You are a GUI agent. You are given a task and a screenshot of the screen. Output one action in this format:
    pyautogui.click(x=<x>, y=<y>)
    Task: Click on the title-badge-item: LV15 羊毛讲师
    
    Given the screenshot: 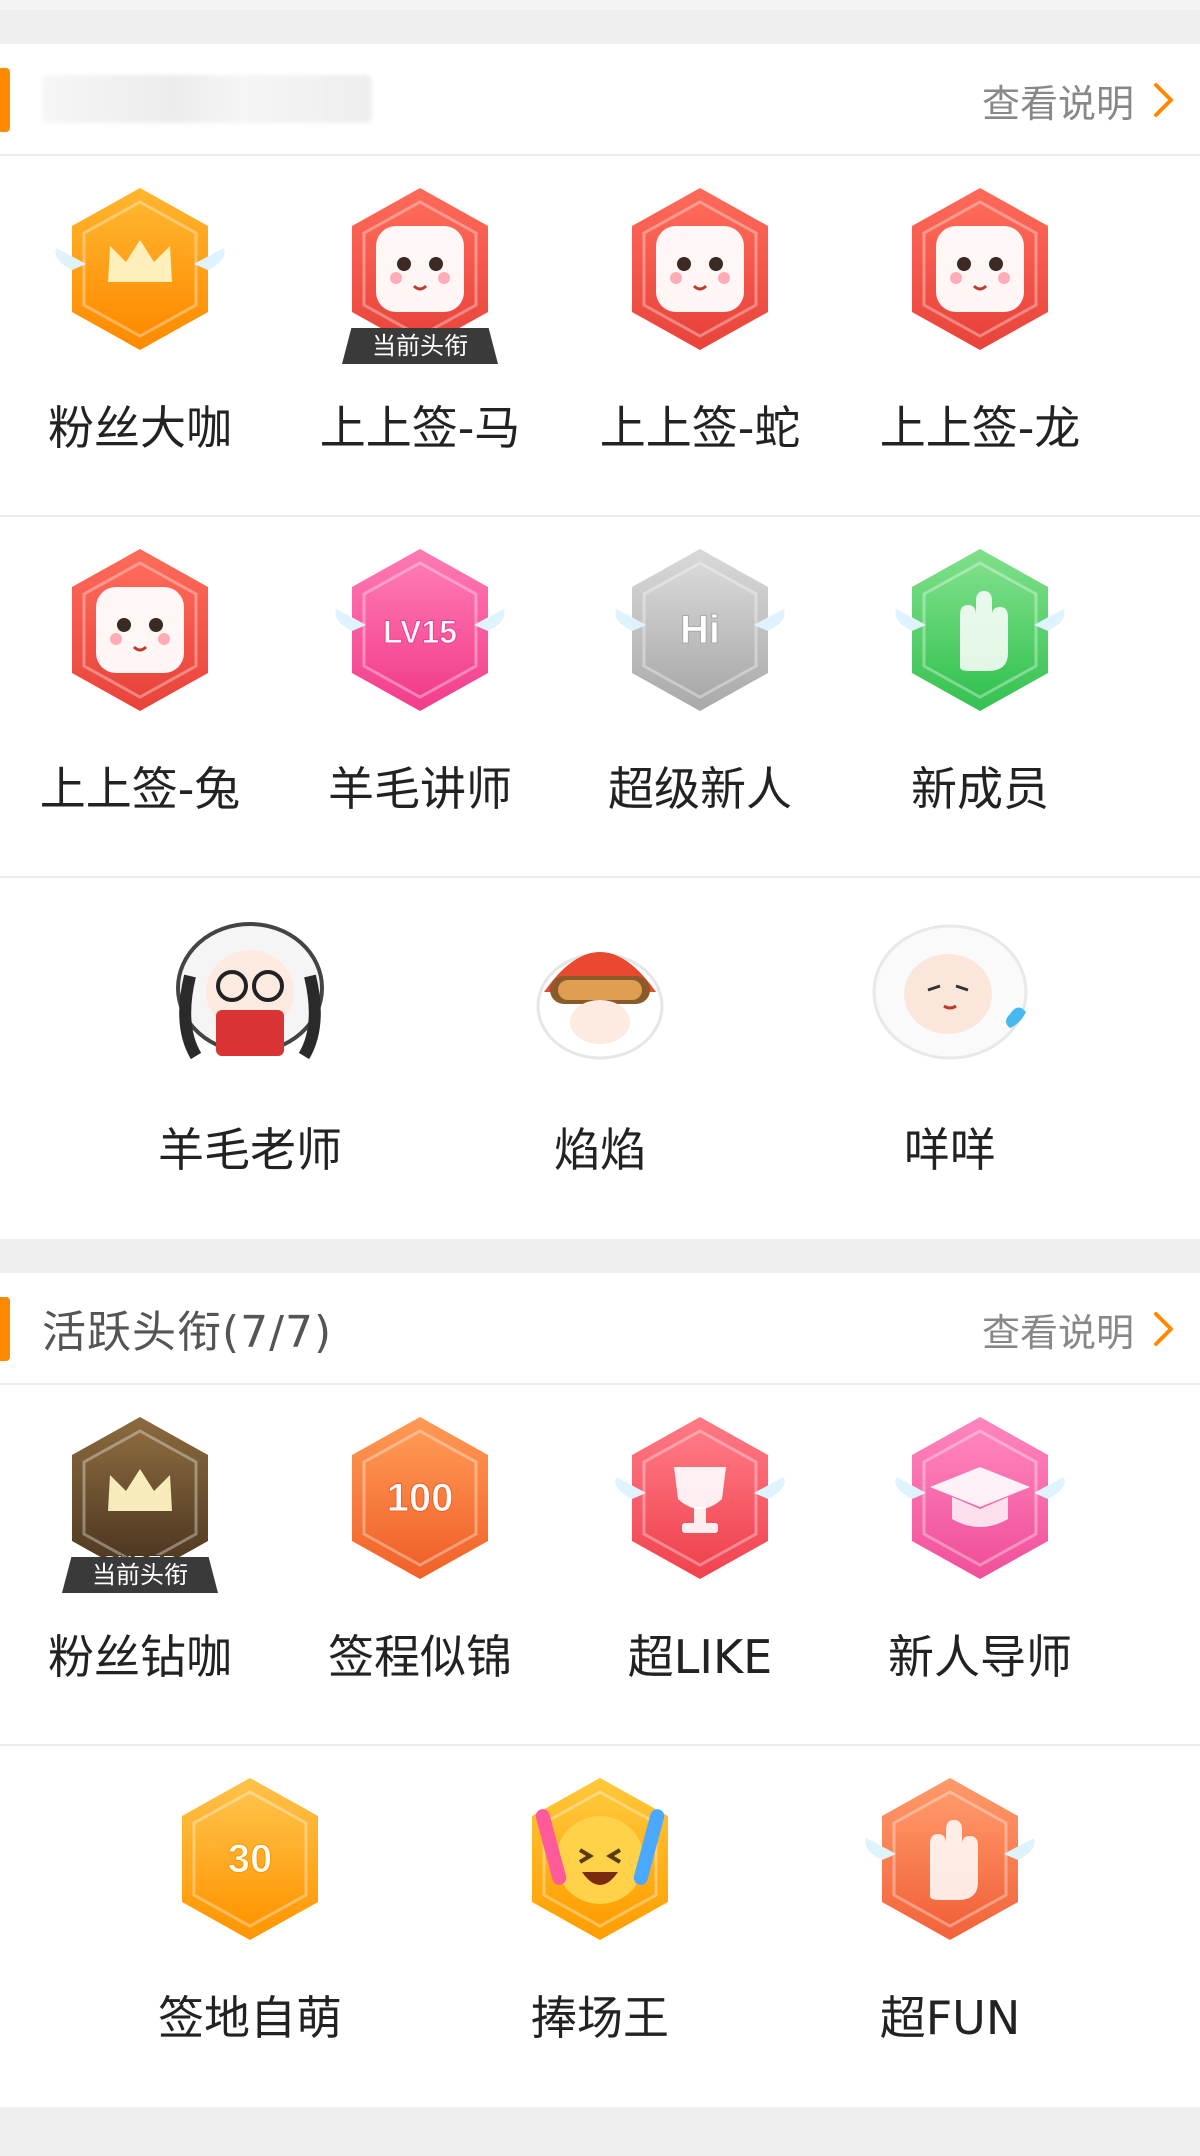 What is the action you would take?
    pyautogui.click(x=420, y=696)
    